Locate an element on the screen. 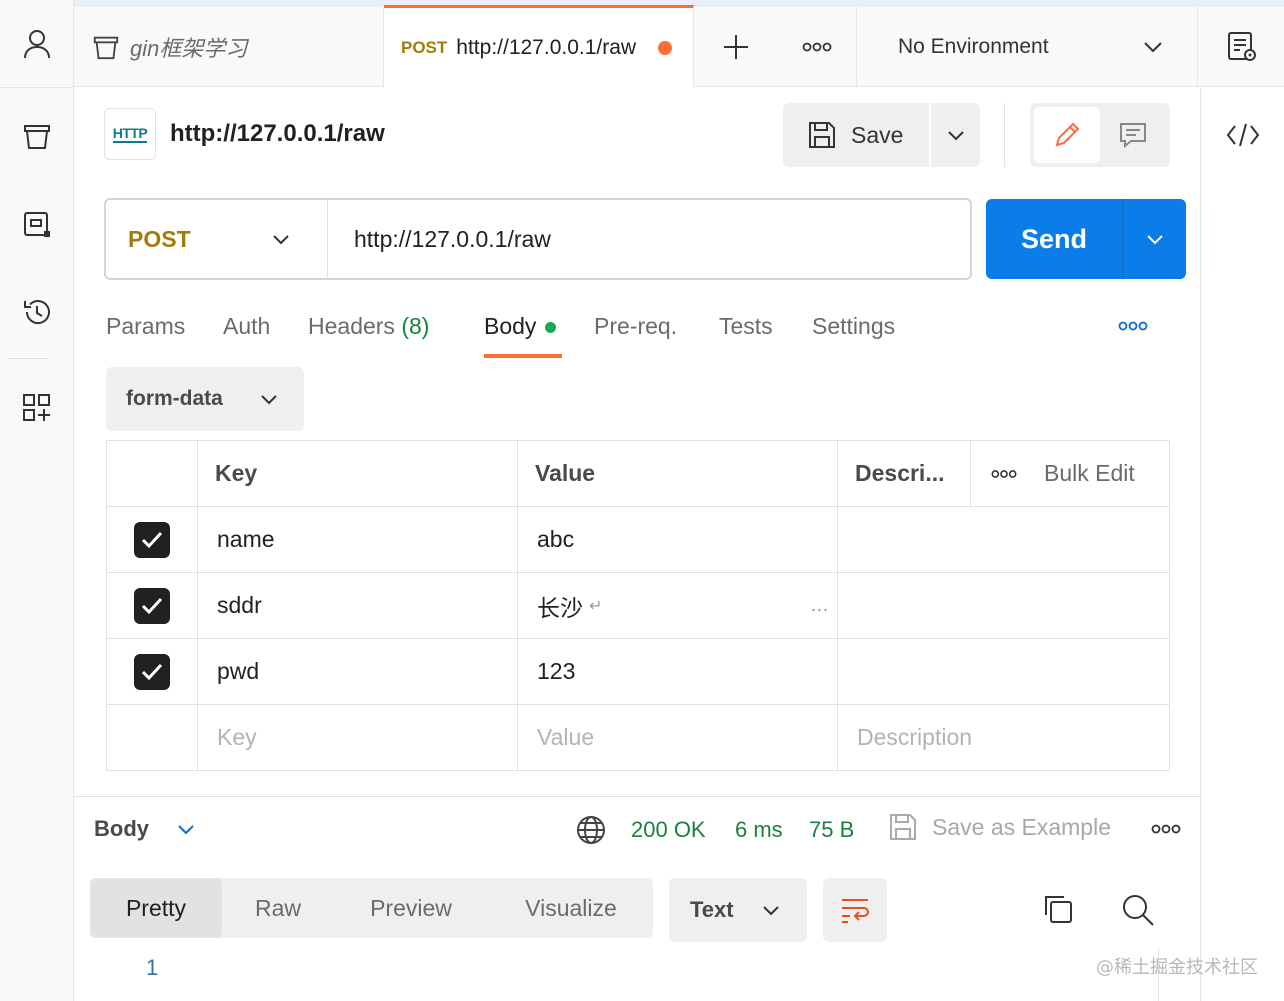 The image size is (1284, 1001). collection-tab: gin框架学习 is located at coordinates (229, 47).